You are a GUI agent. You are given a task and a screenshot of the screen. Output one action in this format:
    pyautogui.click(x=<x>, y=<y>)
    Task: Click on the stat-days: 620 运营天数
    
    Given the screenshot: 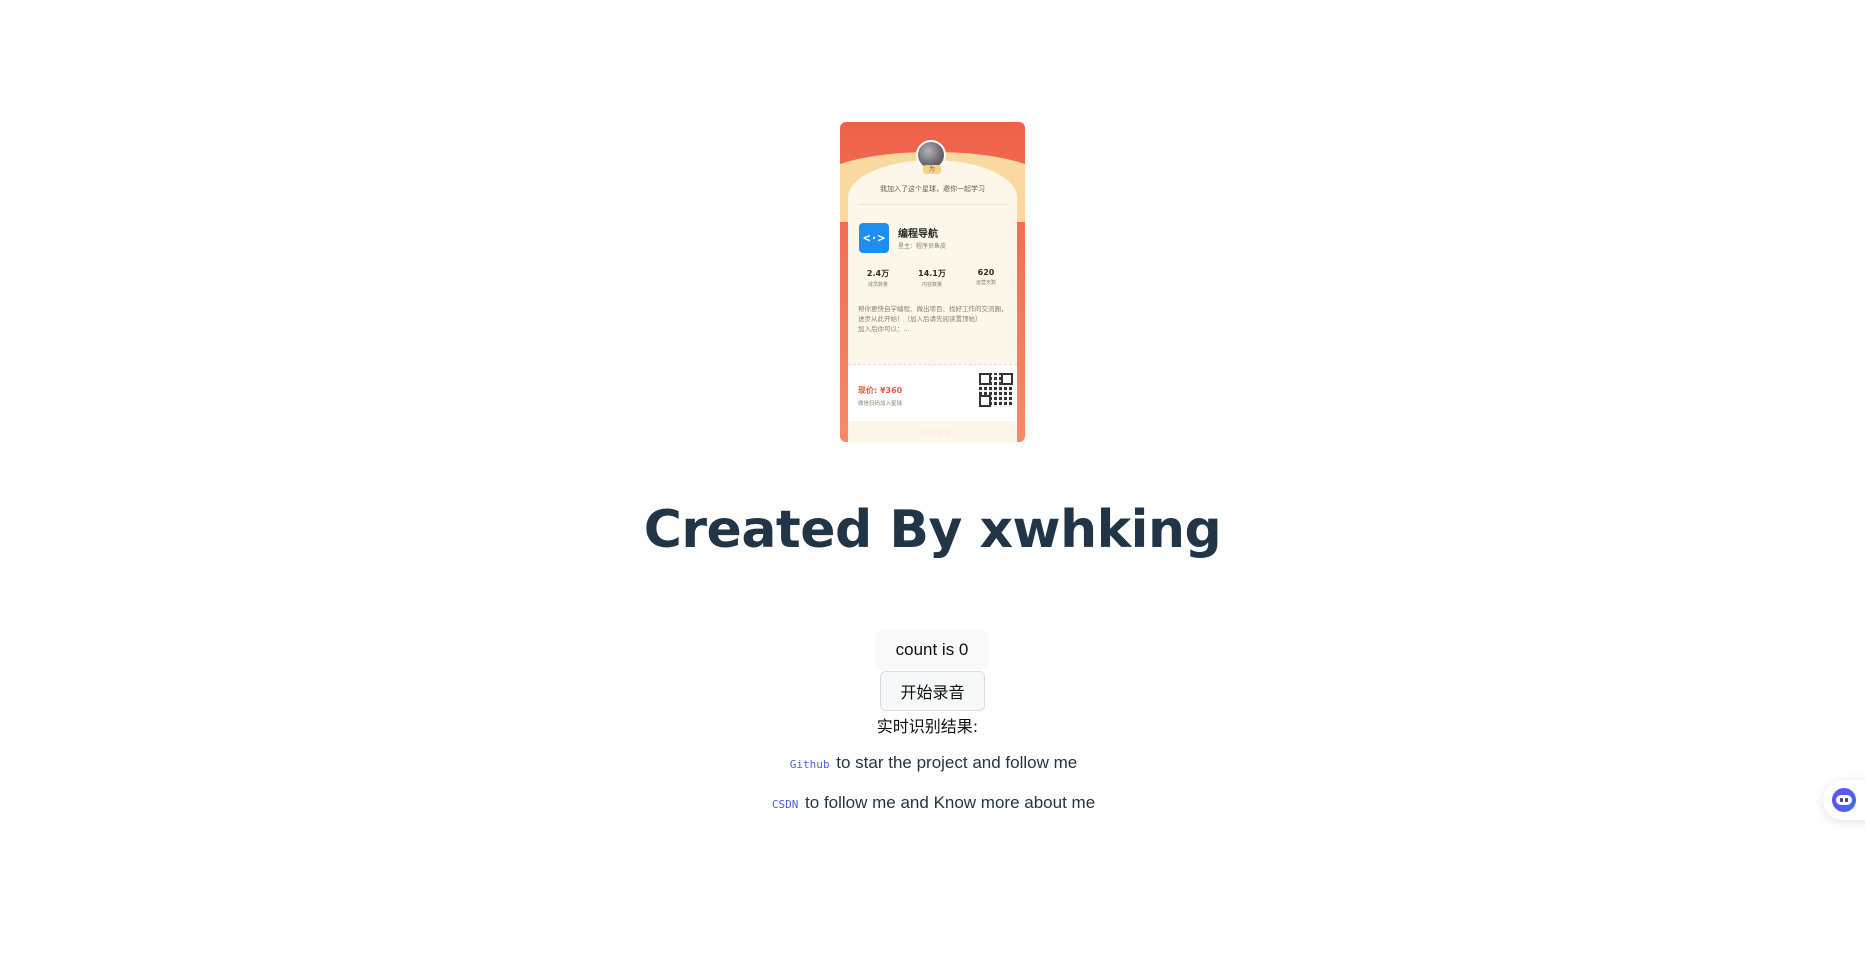 What is the action you would take?
    pyautogui.click(x=986, y=277)
    